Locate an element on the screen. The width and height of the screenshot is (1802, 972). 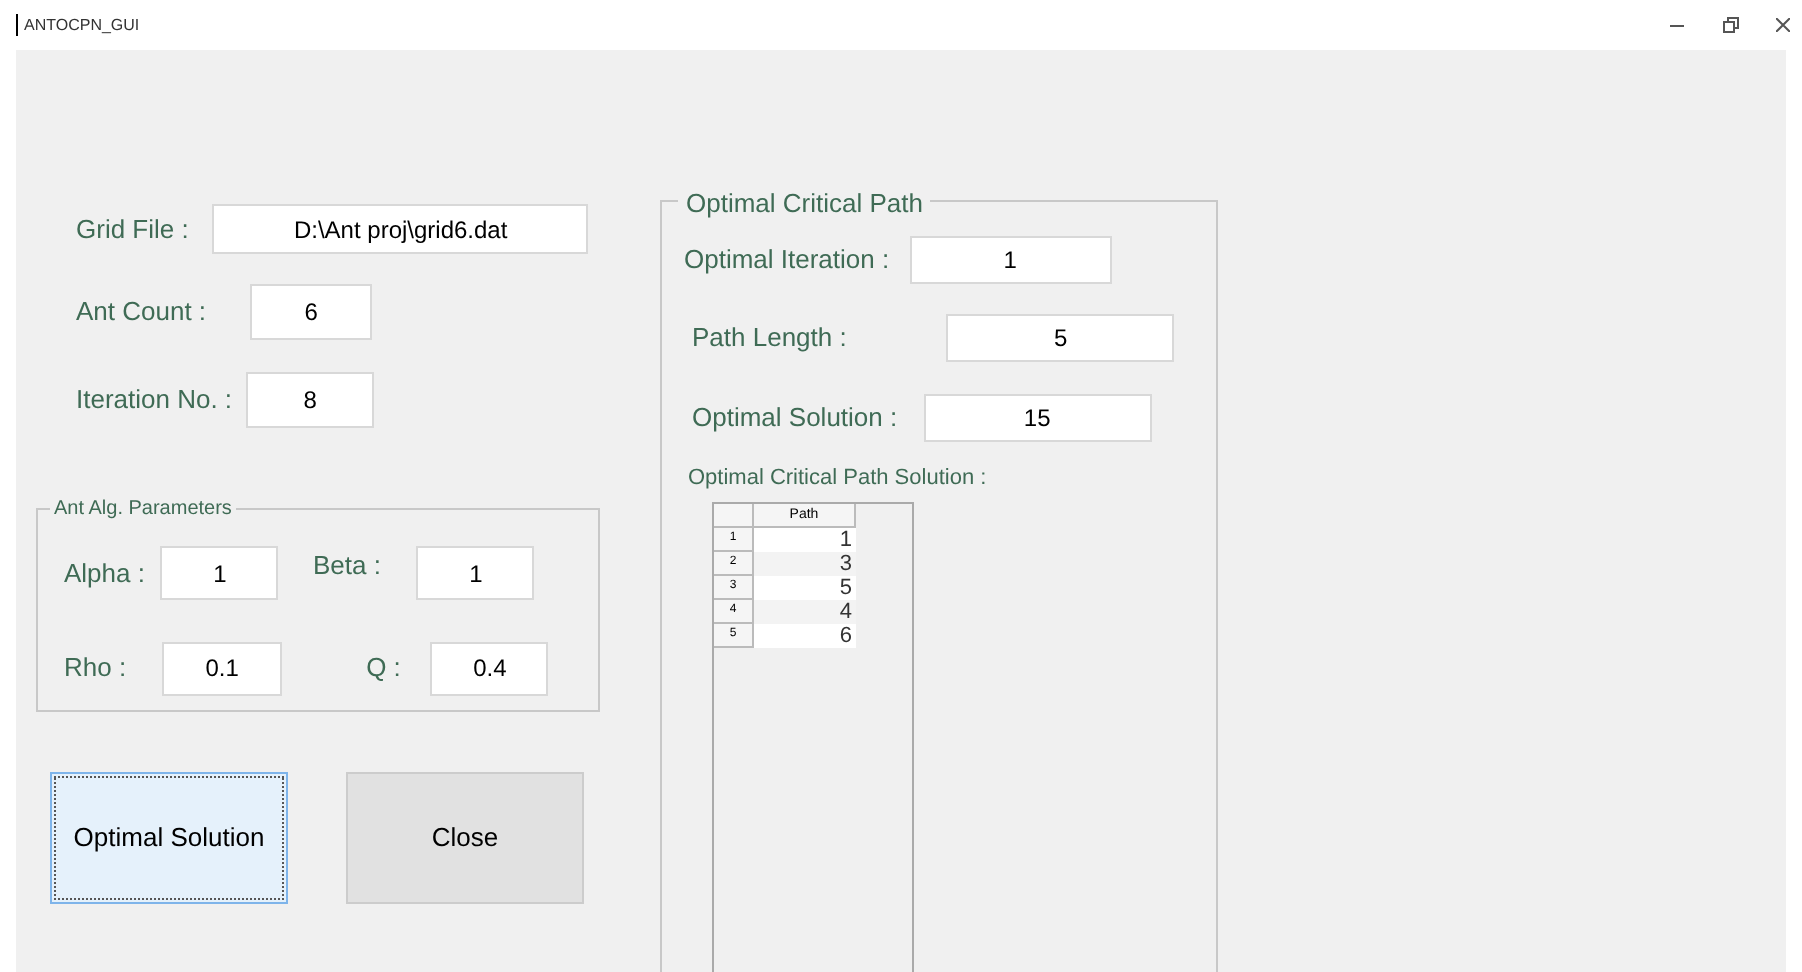
field-label: Rho : is located at coordinates (95, 668).